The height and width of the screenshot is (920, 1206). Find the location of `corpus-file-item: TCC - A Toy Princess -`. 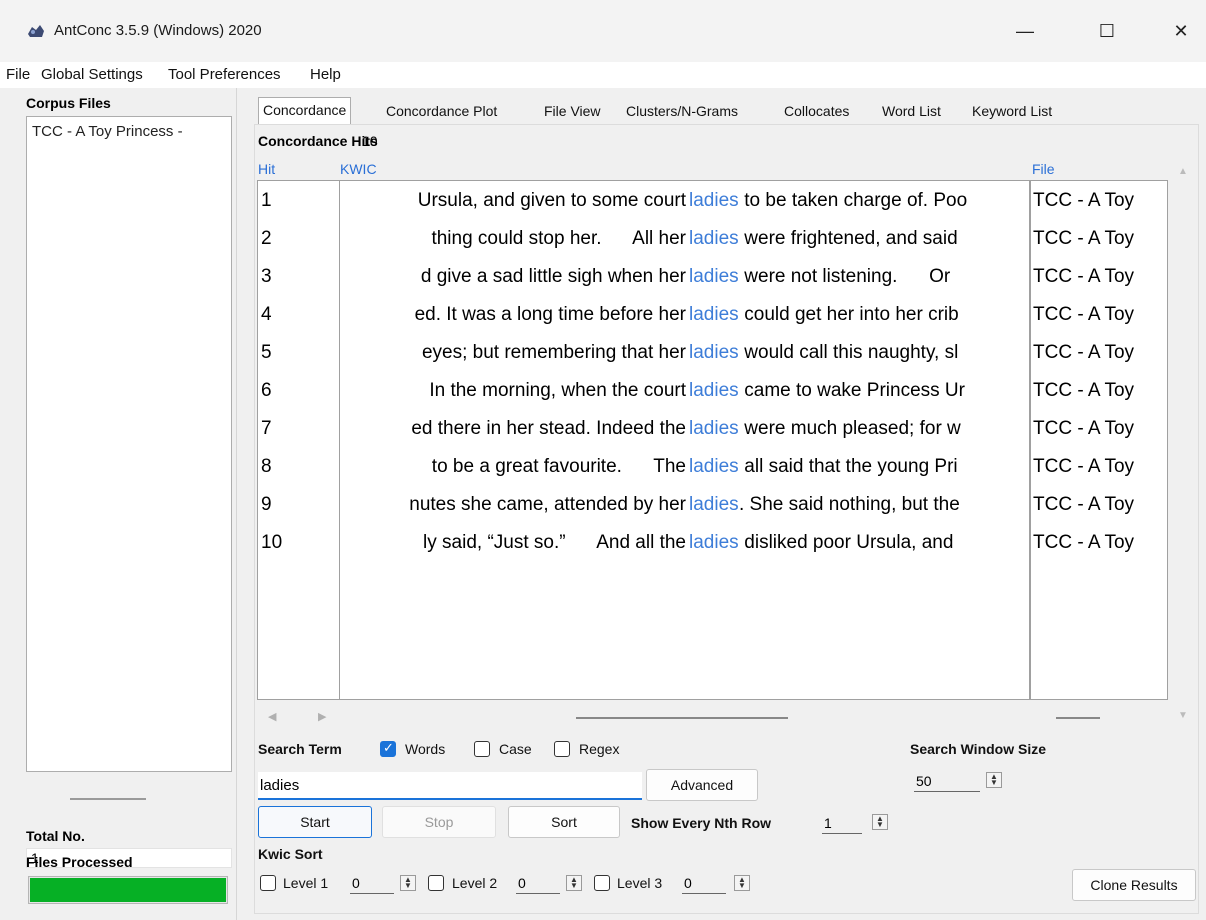

corpus-file-item: TCC - A Toy Princess - is located at coordinates (107, 131).